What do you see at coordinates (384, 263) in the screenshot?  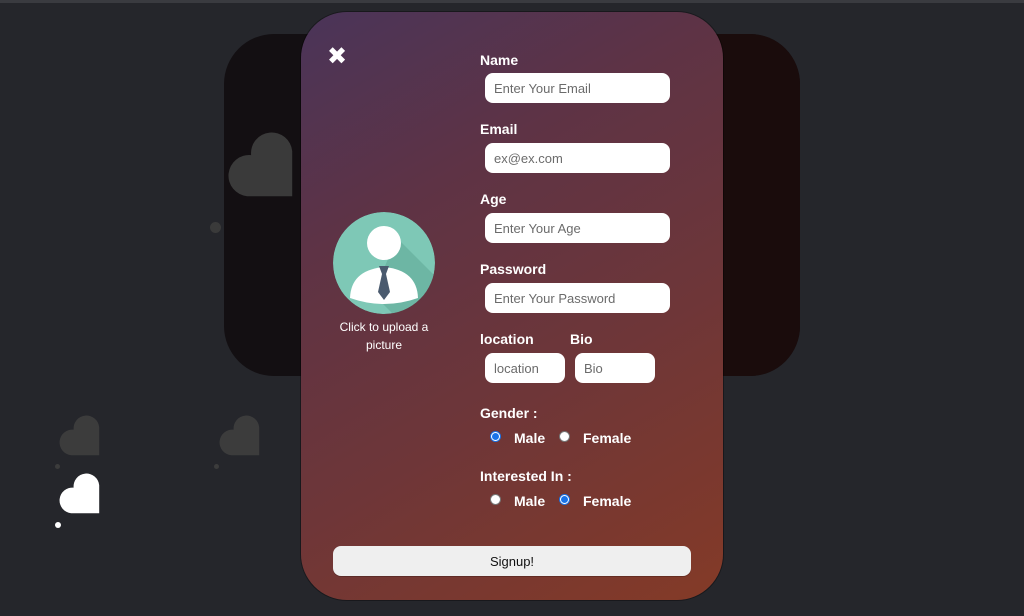 I see `user-avatar-icon` at bounding box center [384, 263].